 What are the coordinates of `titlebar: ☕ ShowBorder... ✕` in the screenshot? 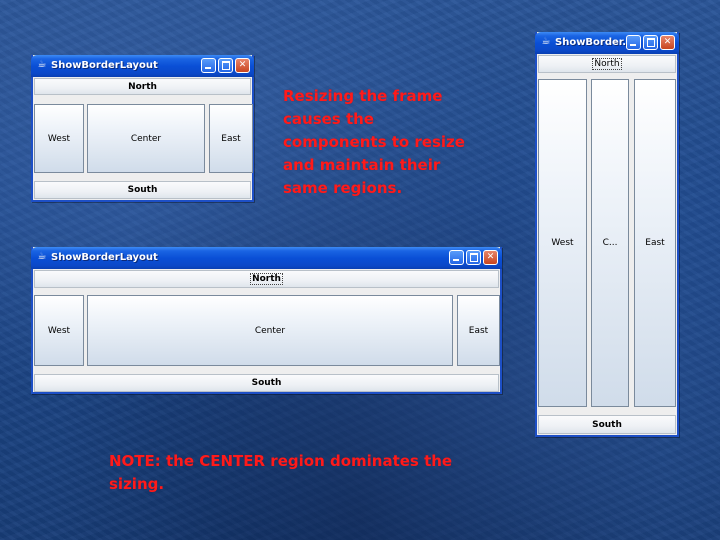 It's located at (607, 43).